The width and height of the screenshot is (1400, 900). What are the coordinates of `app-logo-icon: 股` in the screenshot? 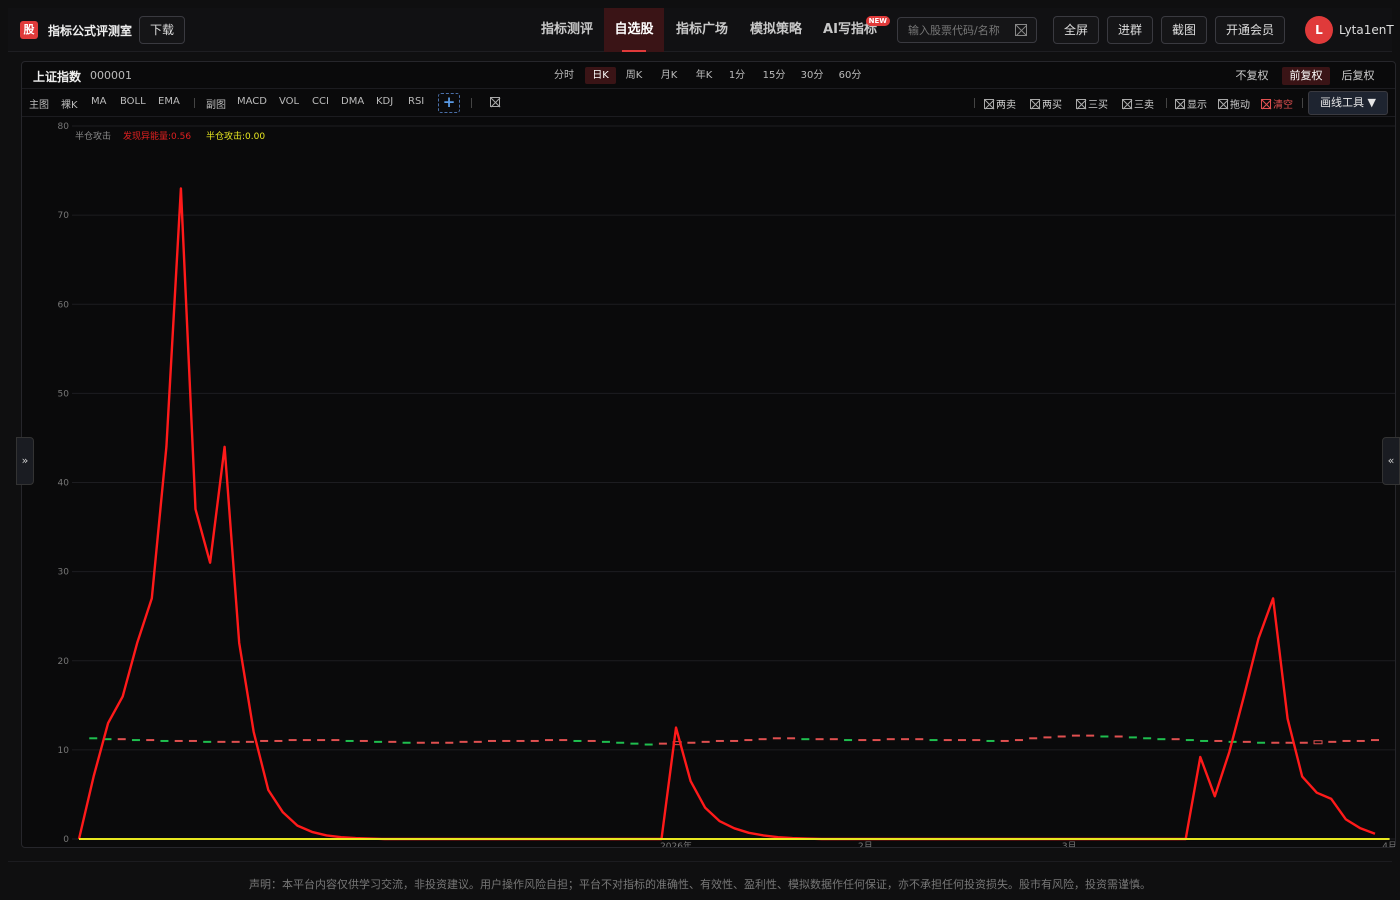 It's located at (29, 30).